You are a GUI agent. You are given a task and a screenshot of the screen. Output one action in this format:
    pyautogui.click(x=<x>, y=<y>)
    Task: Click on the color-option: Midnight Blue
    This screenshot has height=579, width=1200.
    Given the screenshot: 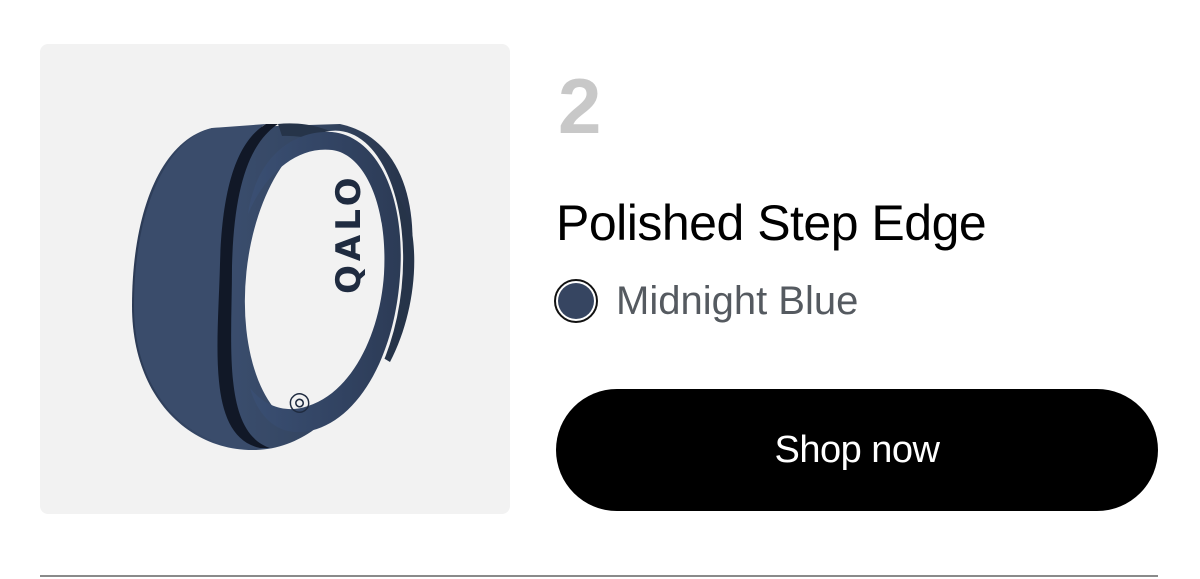 What is the action you would take?
    pyautogui.click(x=706, y=301)
    